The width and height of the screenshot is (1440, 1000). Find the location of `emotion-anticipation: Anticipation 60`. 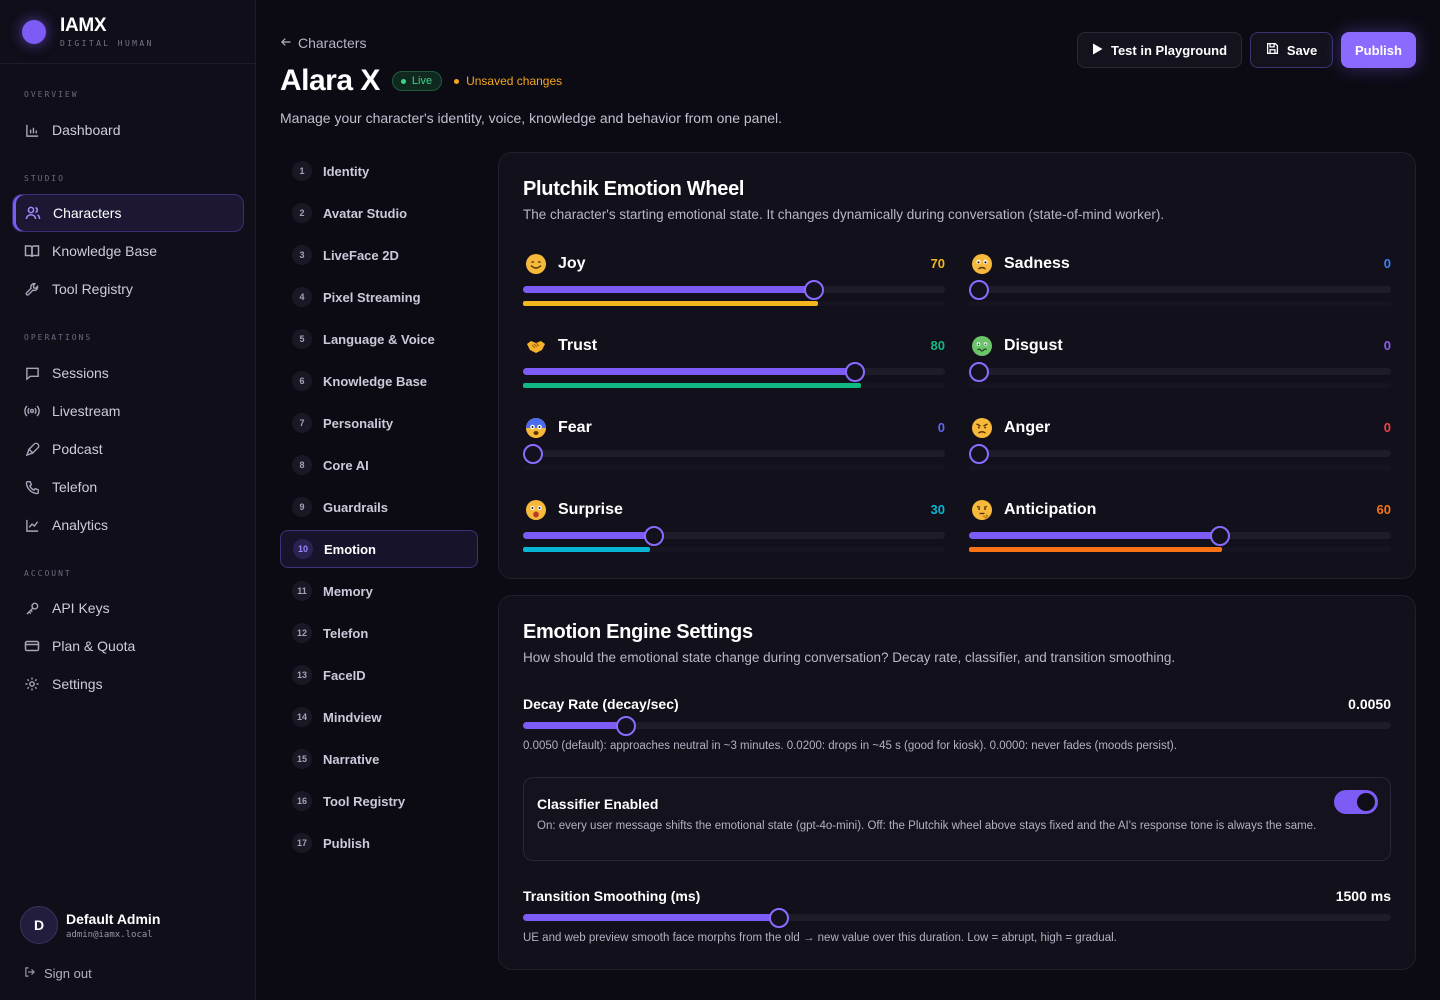

emotion-anticipation: Anticipation 60 is located at coordinates (1180, 534).